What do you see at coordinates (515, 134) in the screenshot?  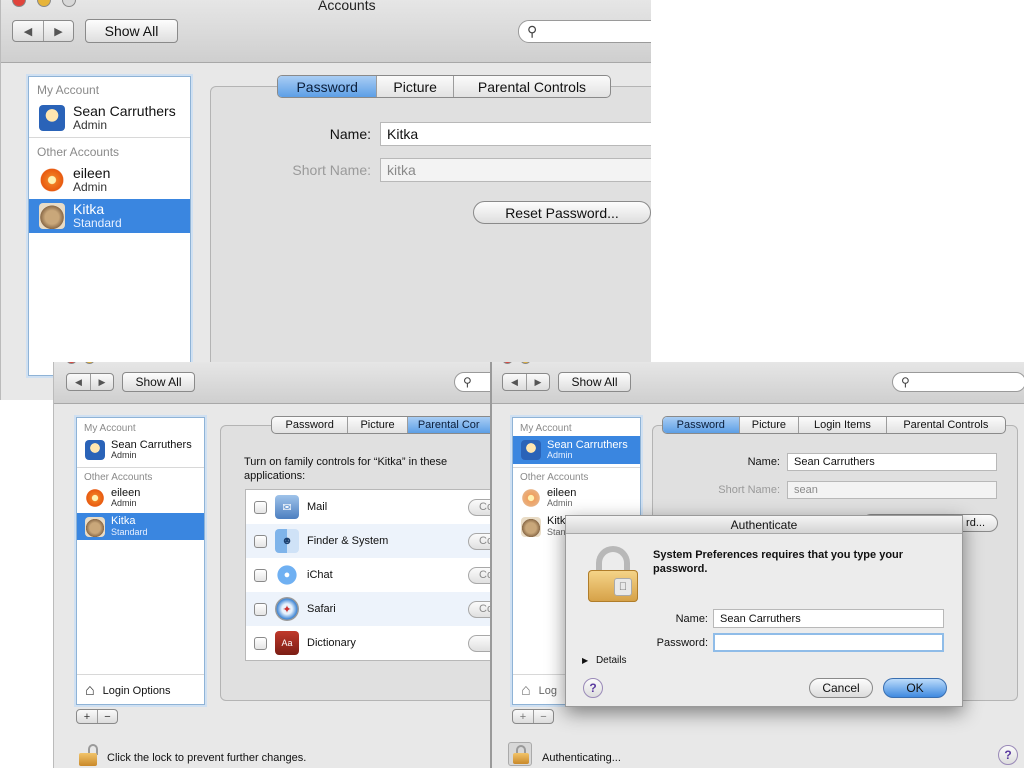 I see `name-field: Kitka` at bounding box center [515, 134].